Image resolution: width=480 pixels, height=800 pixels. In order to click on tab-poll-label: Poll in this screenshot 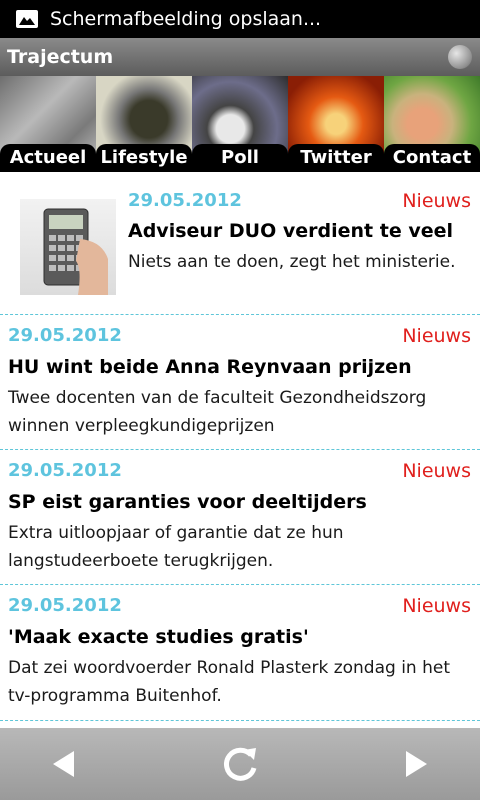, I will do `click(240, 158)`.